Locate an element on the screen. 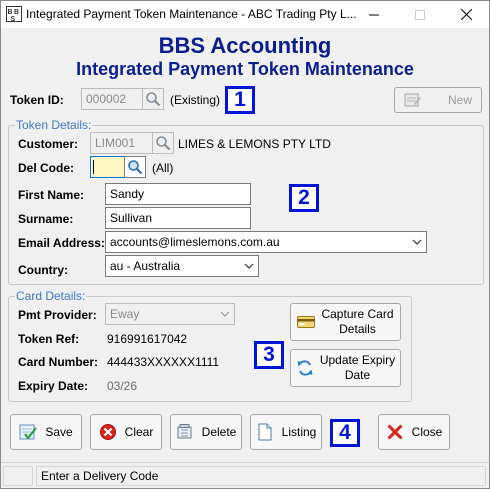  first-name-field: Sandy is located at coordinates (178, 194).